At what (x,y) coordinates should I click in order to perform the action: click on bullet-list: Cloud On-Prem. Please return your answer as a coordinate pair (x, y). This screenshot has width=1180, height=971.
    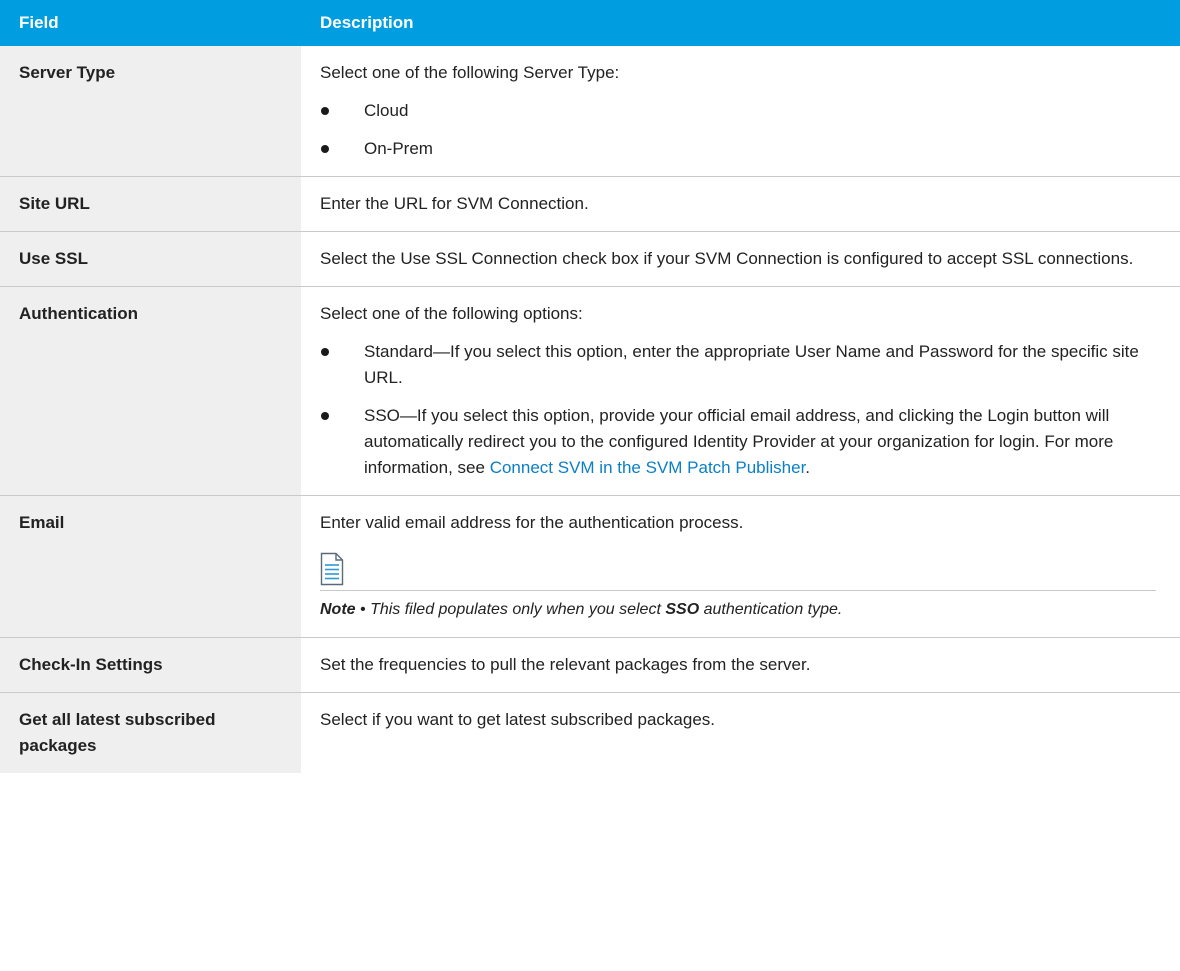
    Looking at the image, I should click on (738, 130).